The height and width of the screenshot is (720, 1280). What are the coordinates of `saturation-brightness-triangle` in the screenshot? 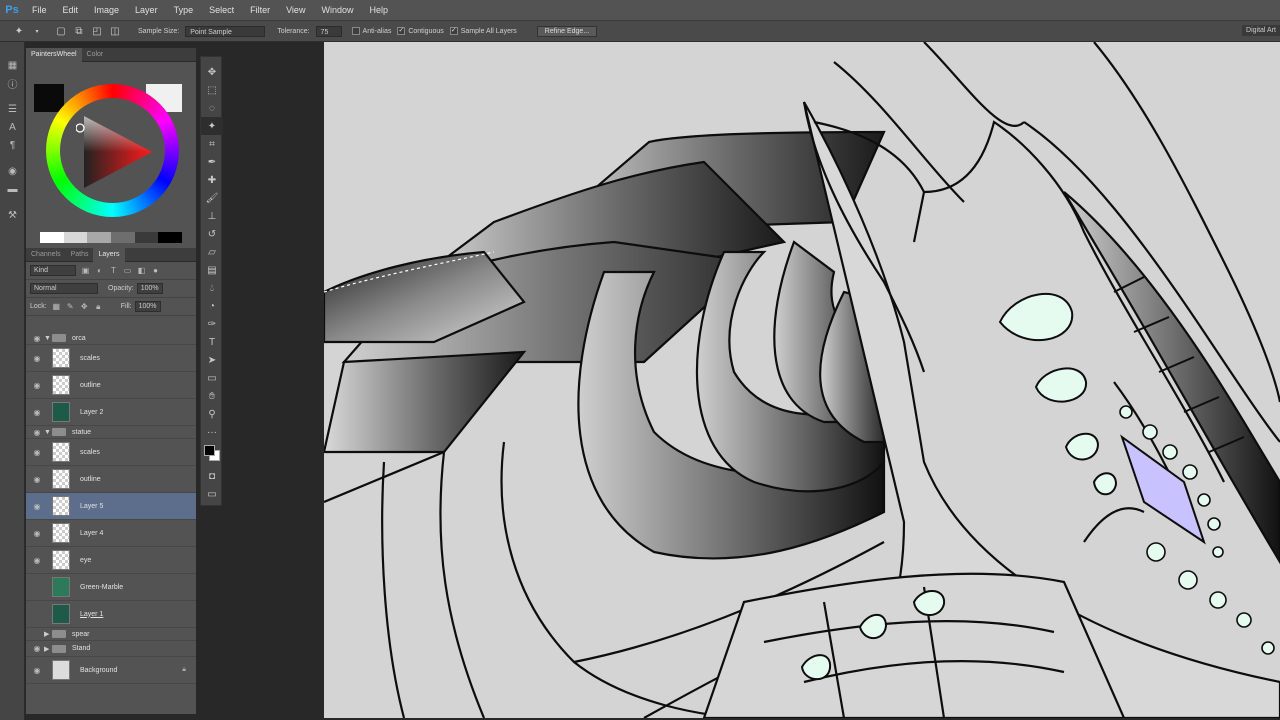 It's located at (116, 152).